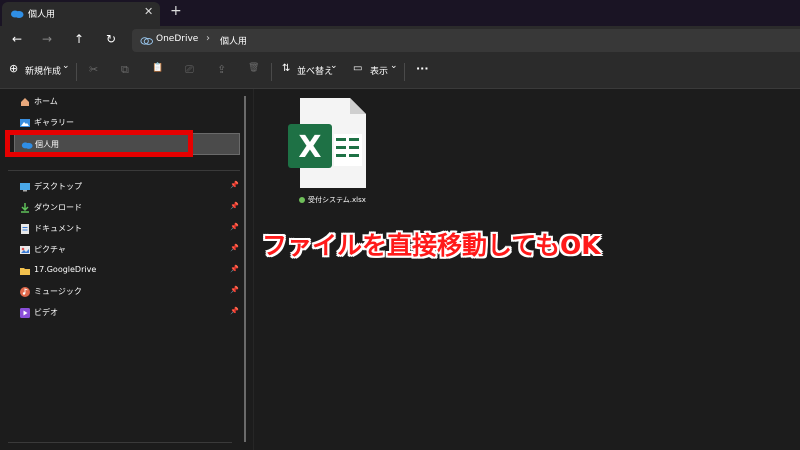  I want to click on documents-icon, so click(25, 229).